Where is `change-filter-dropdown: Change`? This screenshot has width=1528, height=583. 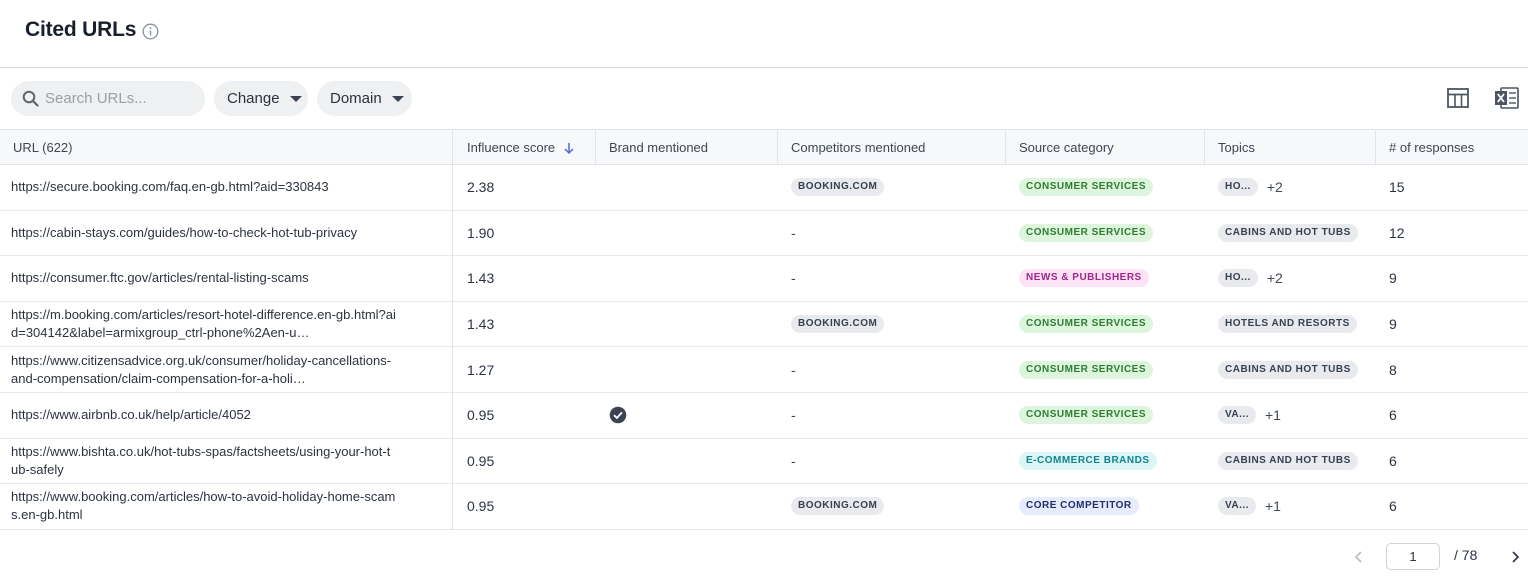 change-filter-dropdown: Change is located at coordinates (261, 98).